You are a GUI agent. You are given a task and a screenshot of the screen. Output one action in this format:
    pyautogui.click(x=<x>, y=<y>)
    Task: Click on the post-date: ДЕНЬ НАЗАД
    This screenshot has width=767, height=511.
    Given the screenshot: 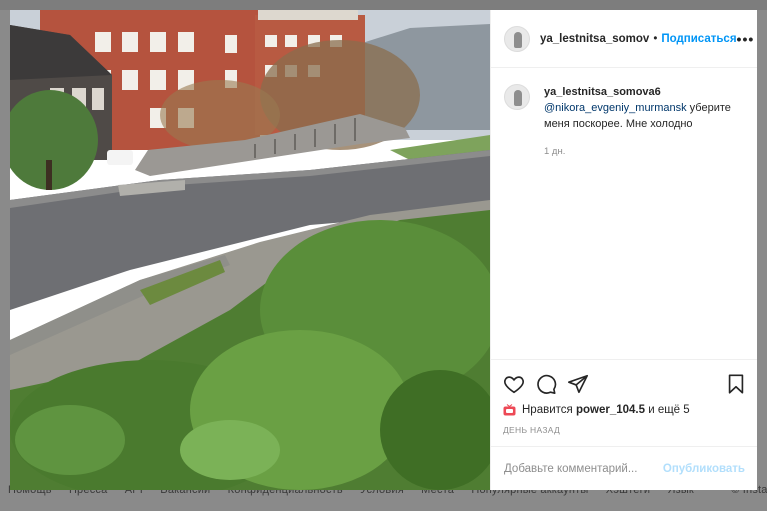 What is the action you would take?
    pyautogui.click(x=625, y=430)
    